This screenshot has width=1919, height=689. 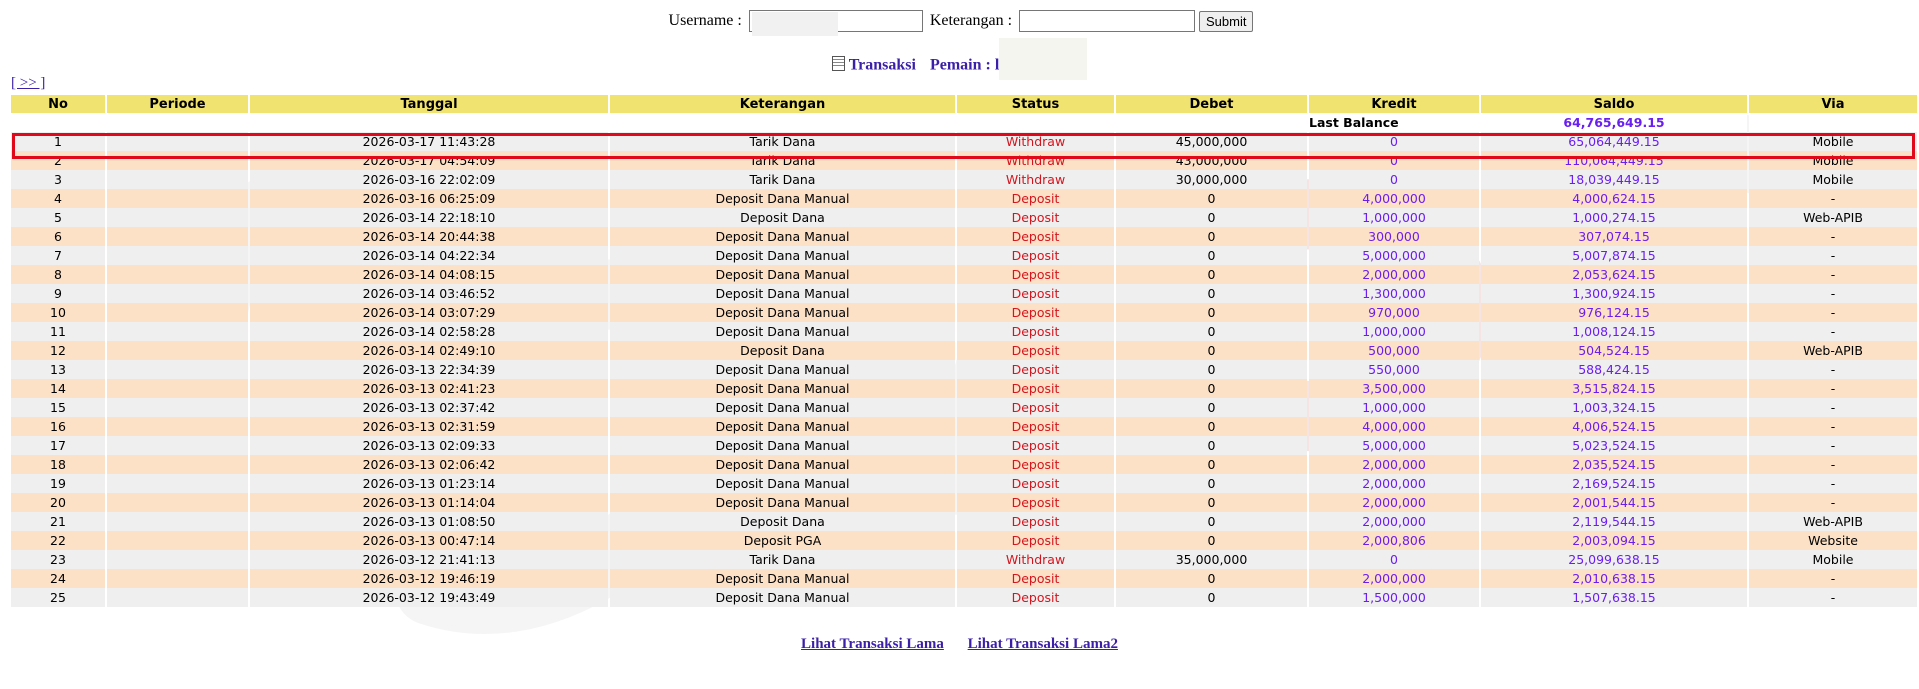 I want to click on column-header: Via, so click(x=1833, y=104).